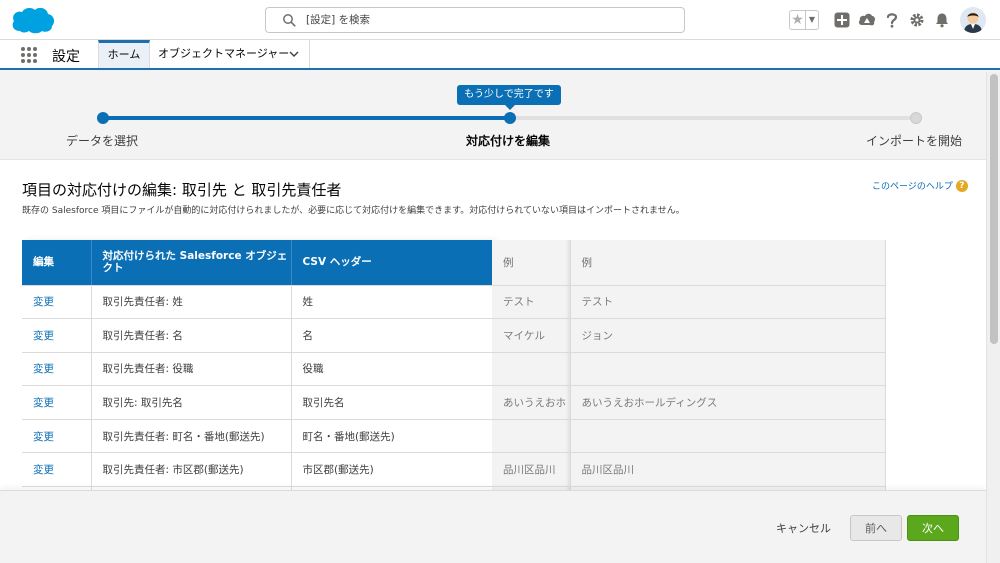 Image resolution: width=1000 pixels, height=563 pixels. I want to click on tab-object-manager: オブジェクトマネージャー, so click(230, 54).